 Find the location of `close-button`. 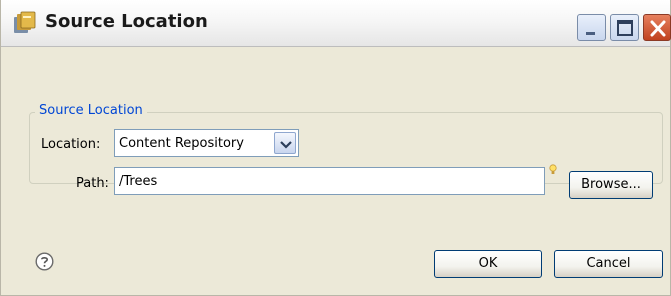

close-button is located at coordinates (657, 27).